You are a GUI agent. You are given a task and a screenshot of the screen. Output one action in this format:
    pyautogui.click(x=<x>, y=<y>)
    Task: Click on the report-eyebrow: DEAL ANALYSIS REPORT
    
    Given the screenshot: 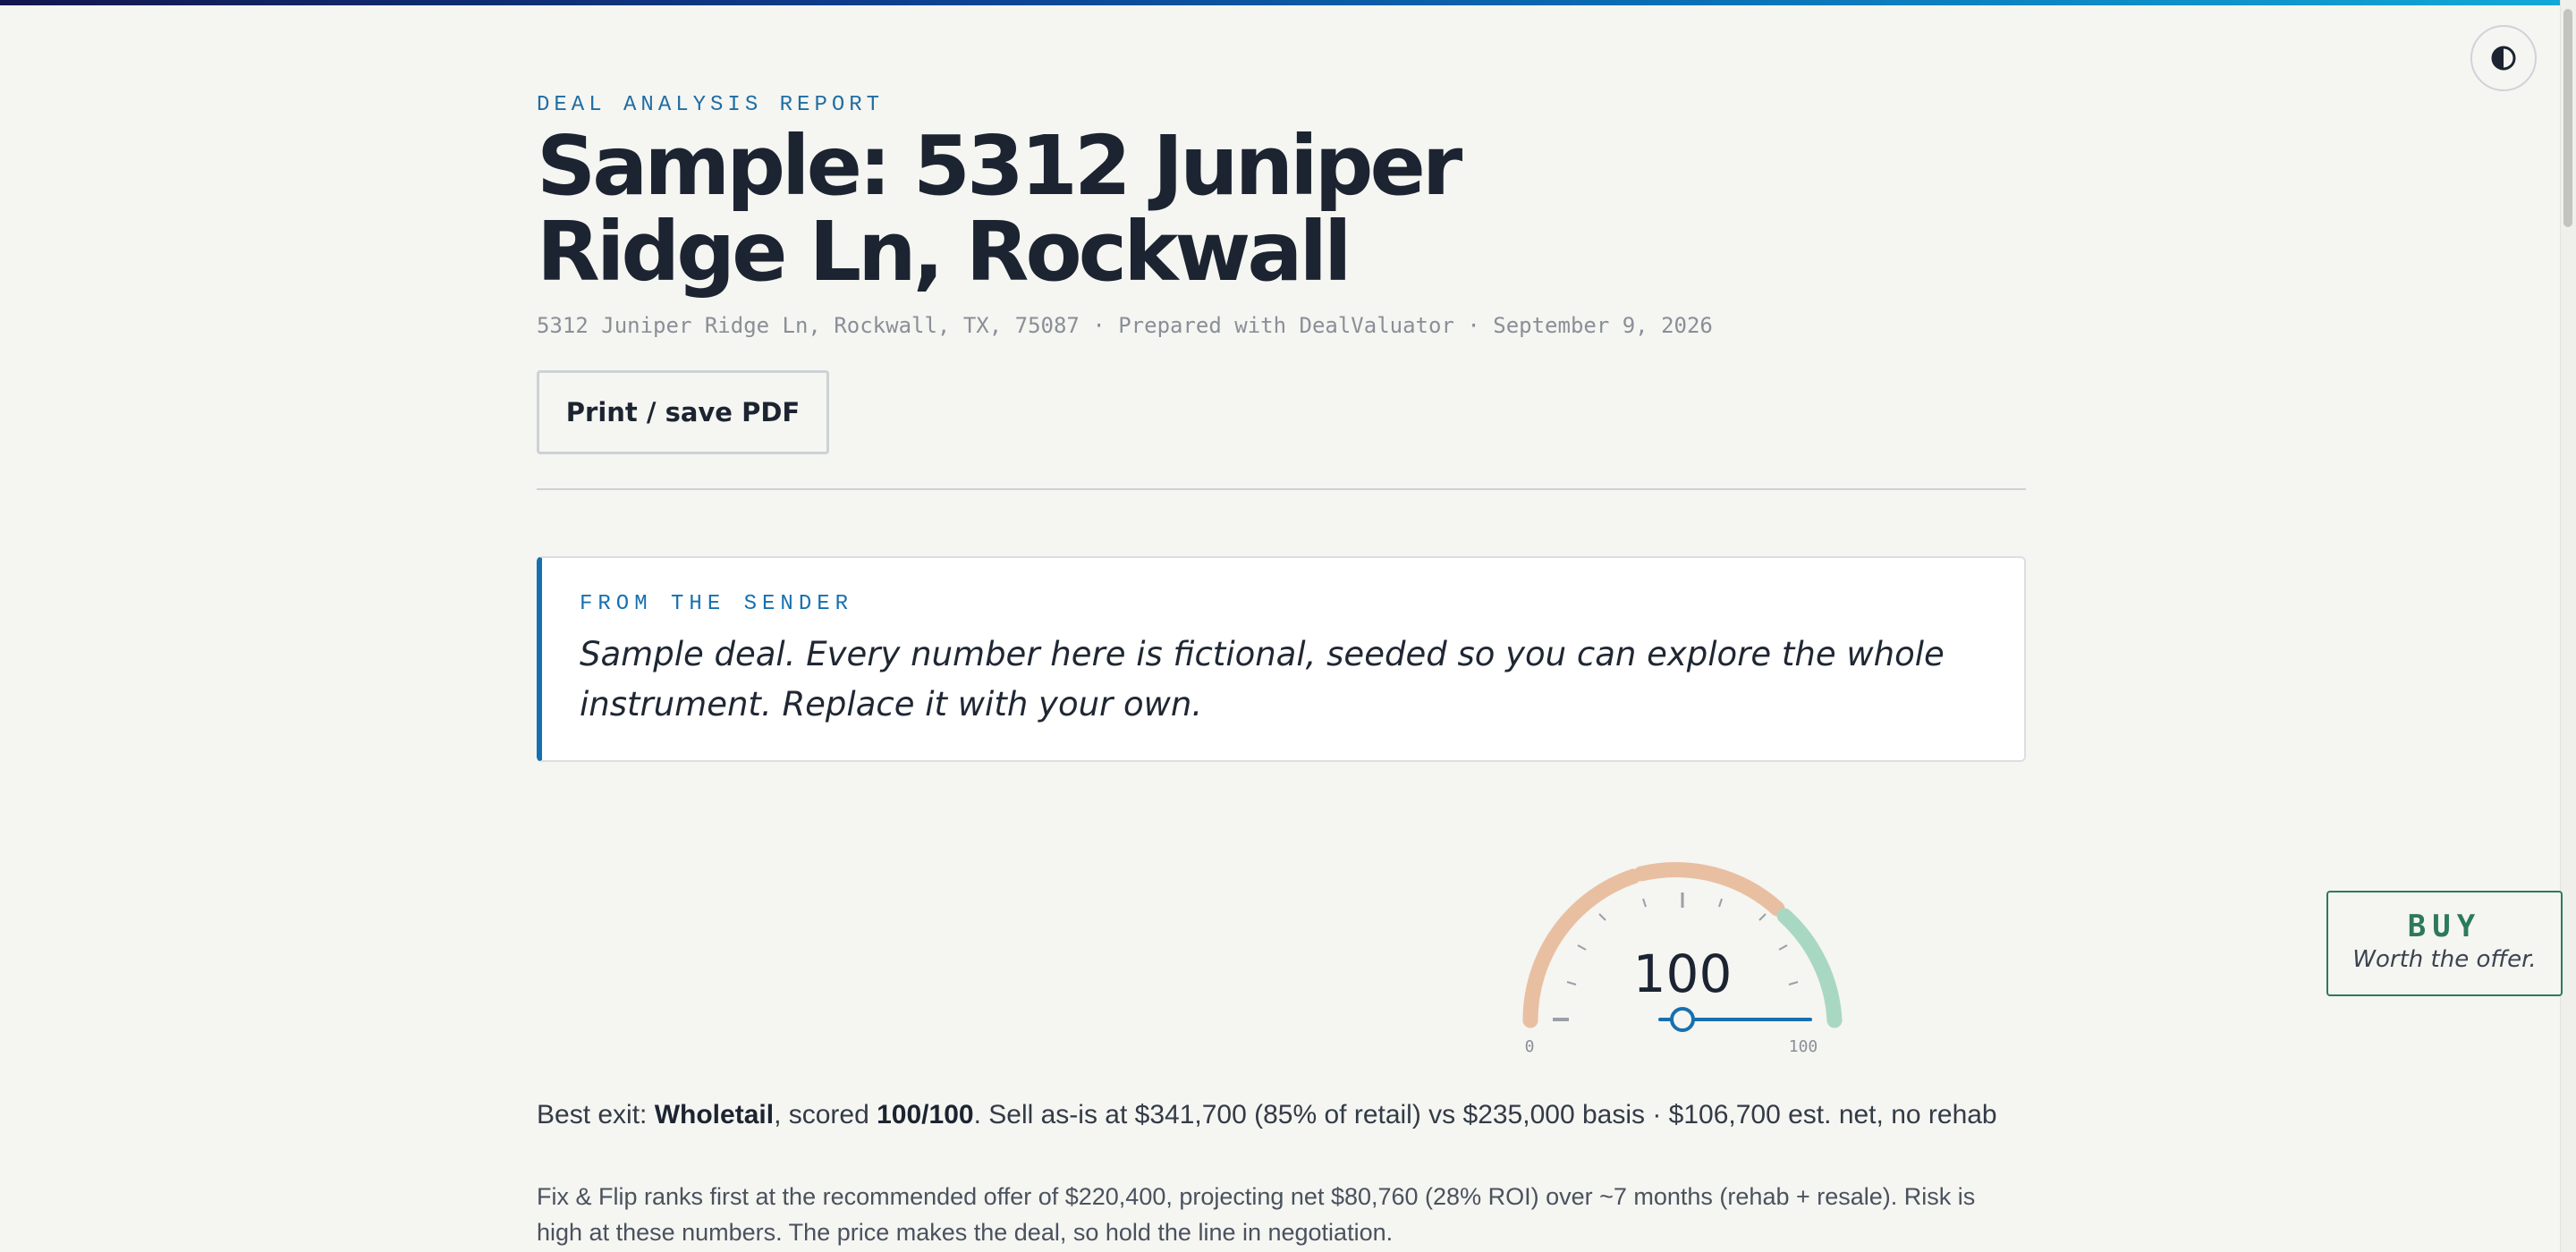 What is the action you would take?
    pyautogui.click(x=711, y=105)
    